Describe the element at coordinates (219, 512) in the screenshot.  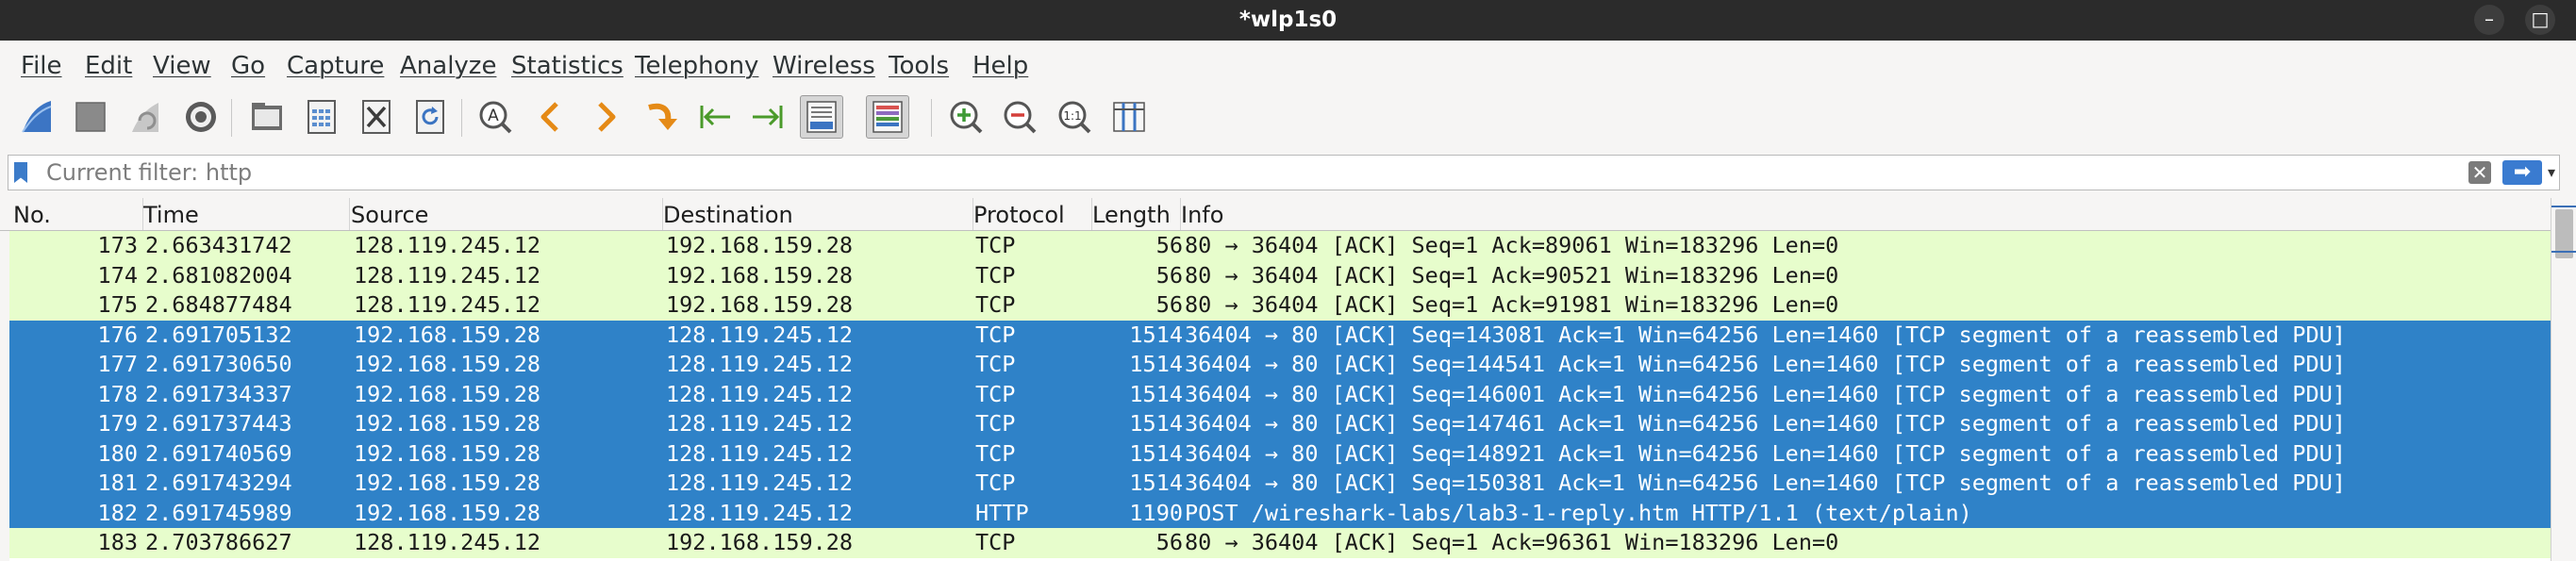
I see `packet-time: 2.691745989` at that location.